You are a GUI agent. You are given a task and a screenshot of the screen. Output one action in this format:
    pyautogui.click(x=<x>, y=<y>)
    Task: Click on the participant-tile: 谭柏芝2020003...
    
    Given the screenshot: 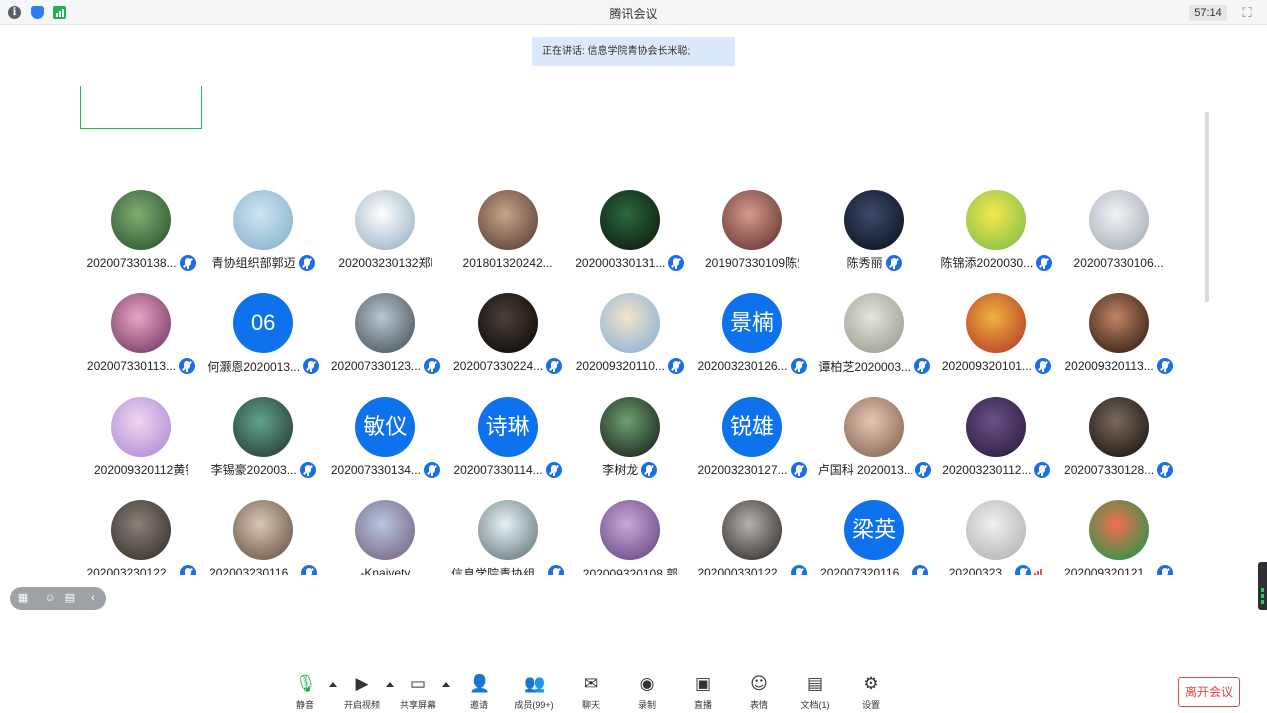 What is the action you would take?
    pyautogui.click(x=874, y=314)
    